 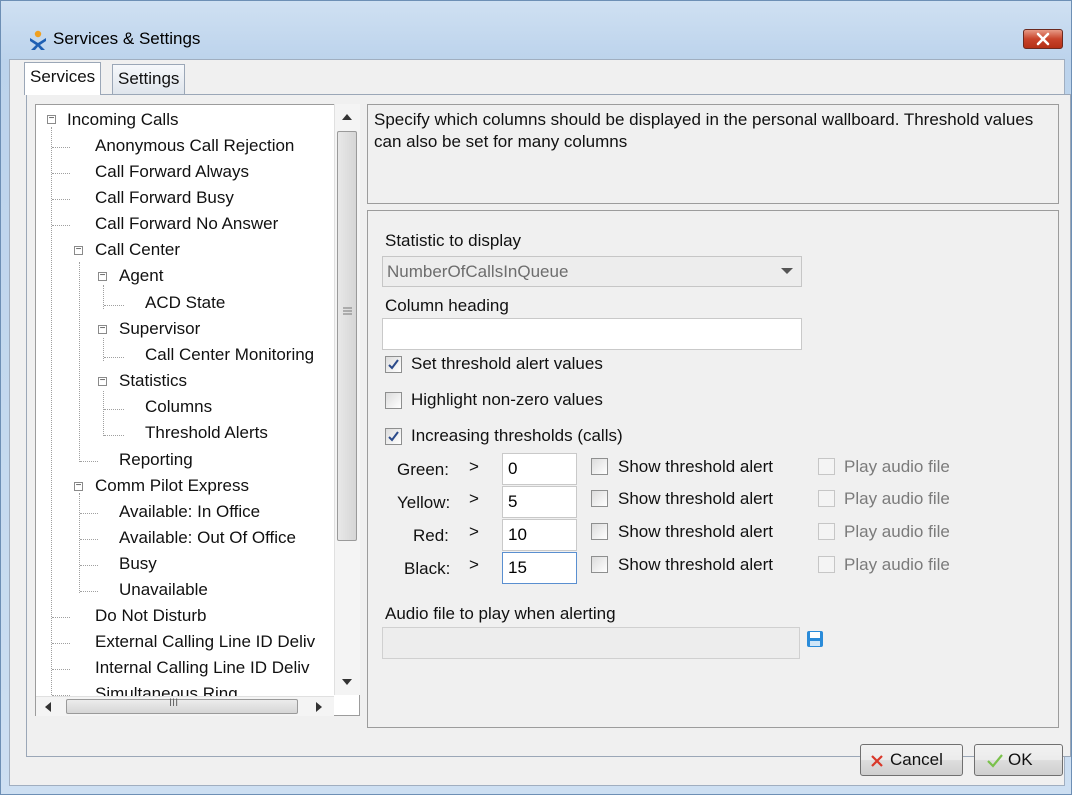 What do you see at coordinates (427, 568) in the screenshot?
I see `threshold-name: Black:` at bounding box center [427, 568].